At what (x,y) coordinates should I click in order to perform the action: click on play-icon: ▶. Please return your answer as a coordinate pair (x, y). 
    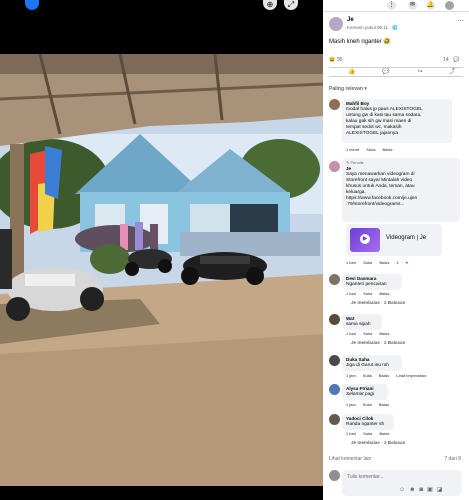
    Looking at the image, I should click on (365, 239).